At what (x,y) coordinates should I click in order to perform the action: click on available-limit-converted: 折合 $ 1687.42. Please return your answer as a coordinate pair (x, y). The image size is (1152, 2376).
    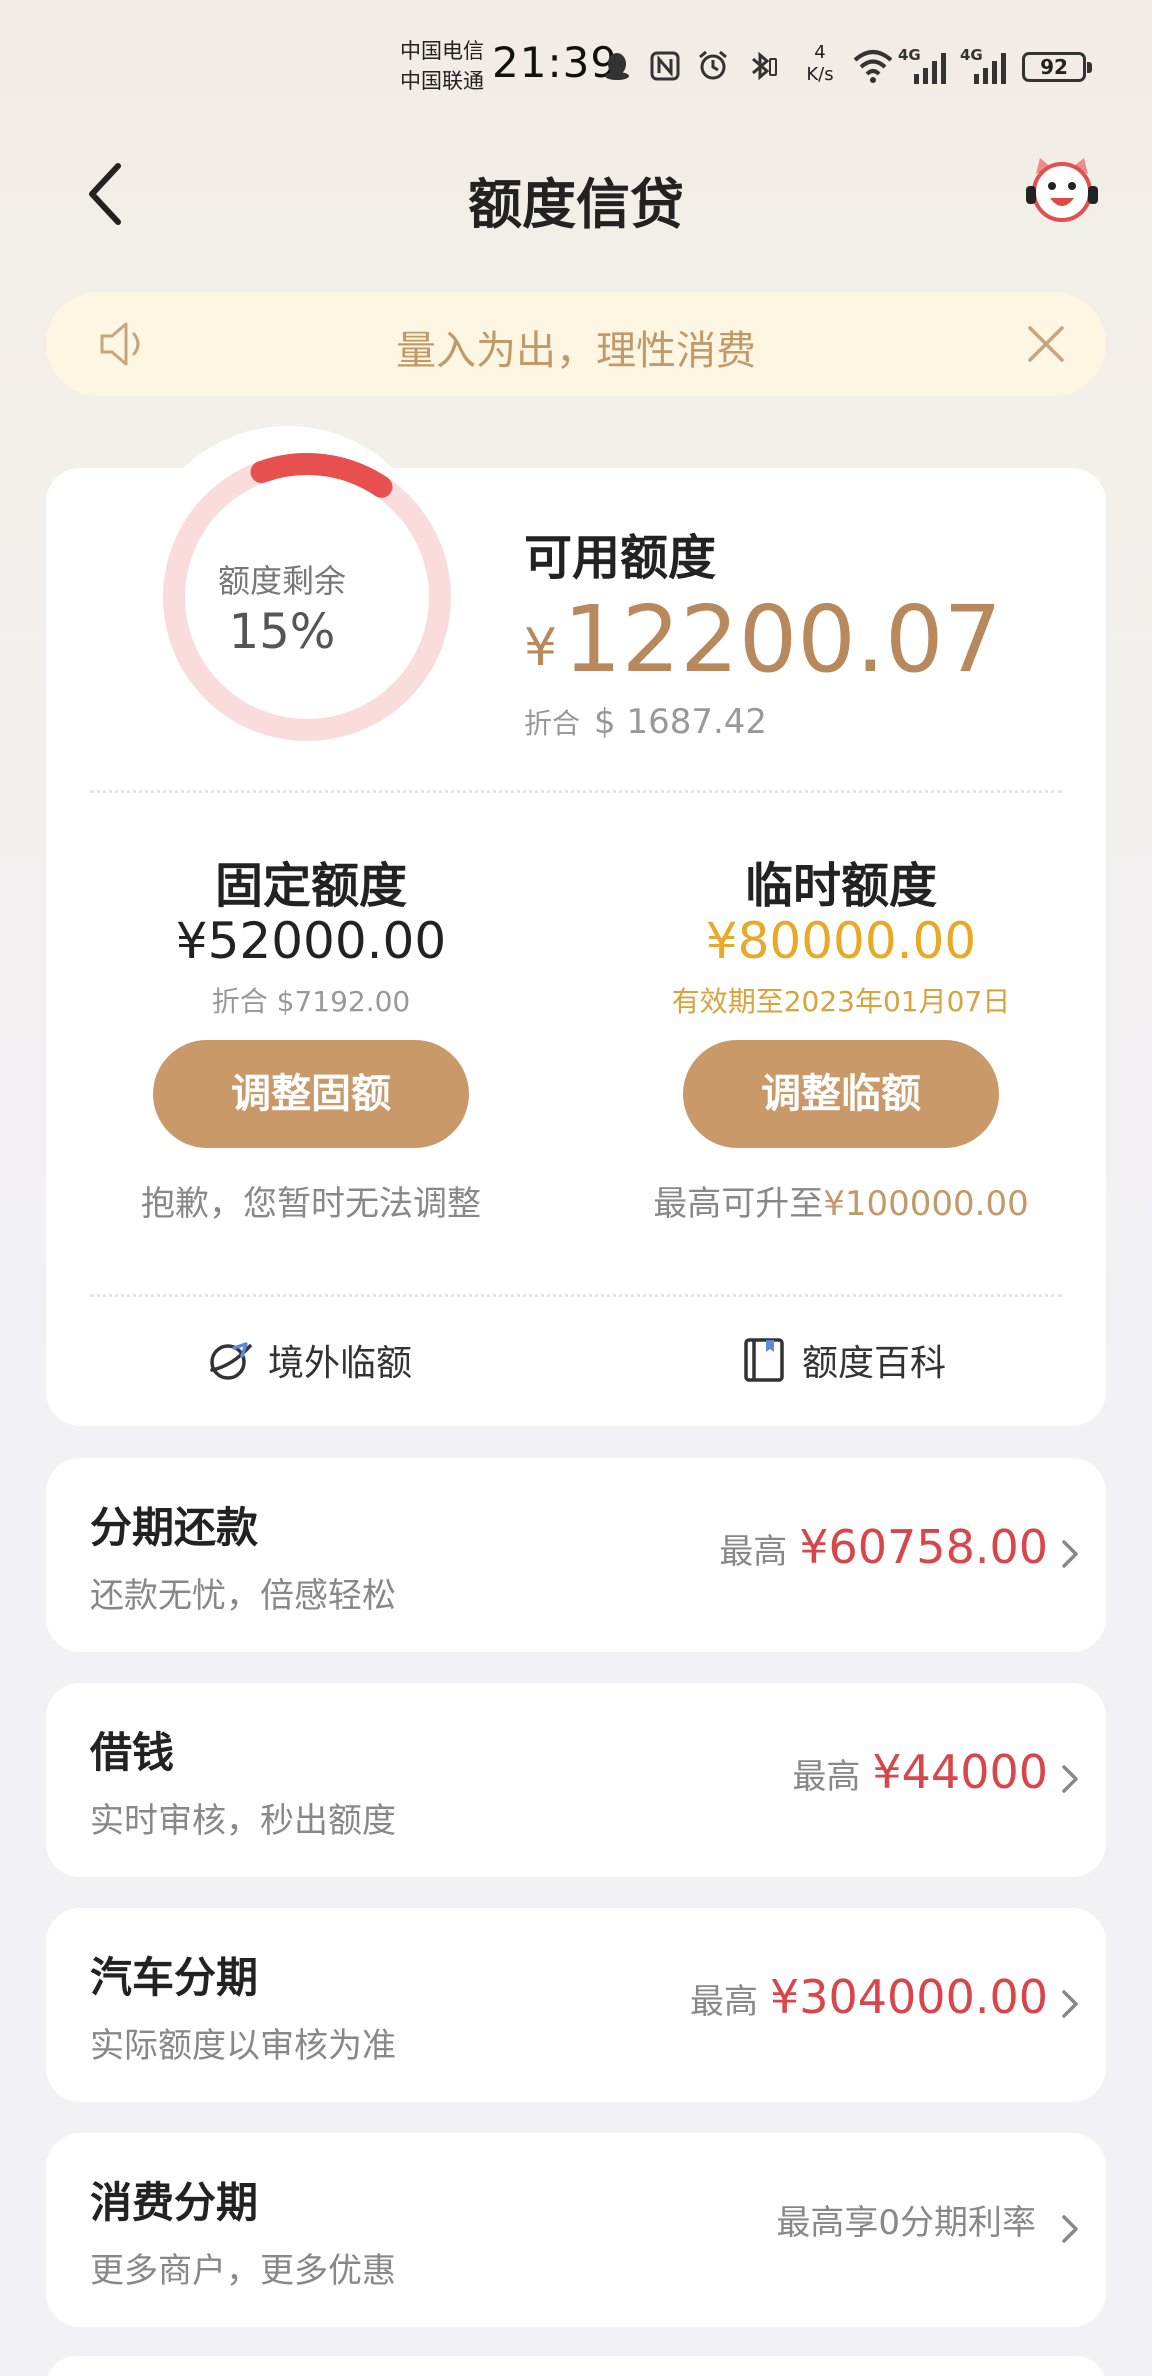
    Looking at the image, I should click on (645, 722).